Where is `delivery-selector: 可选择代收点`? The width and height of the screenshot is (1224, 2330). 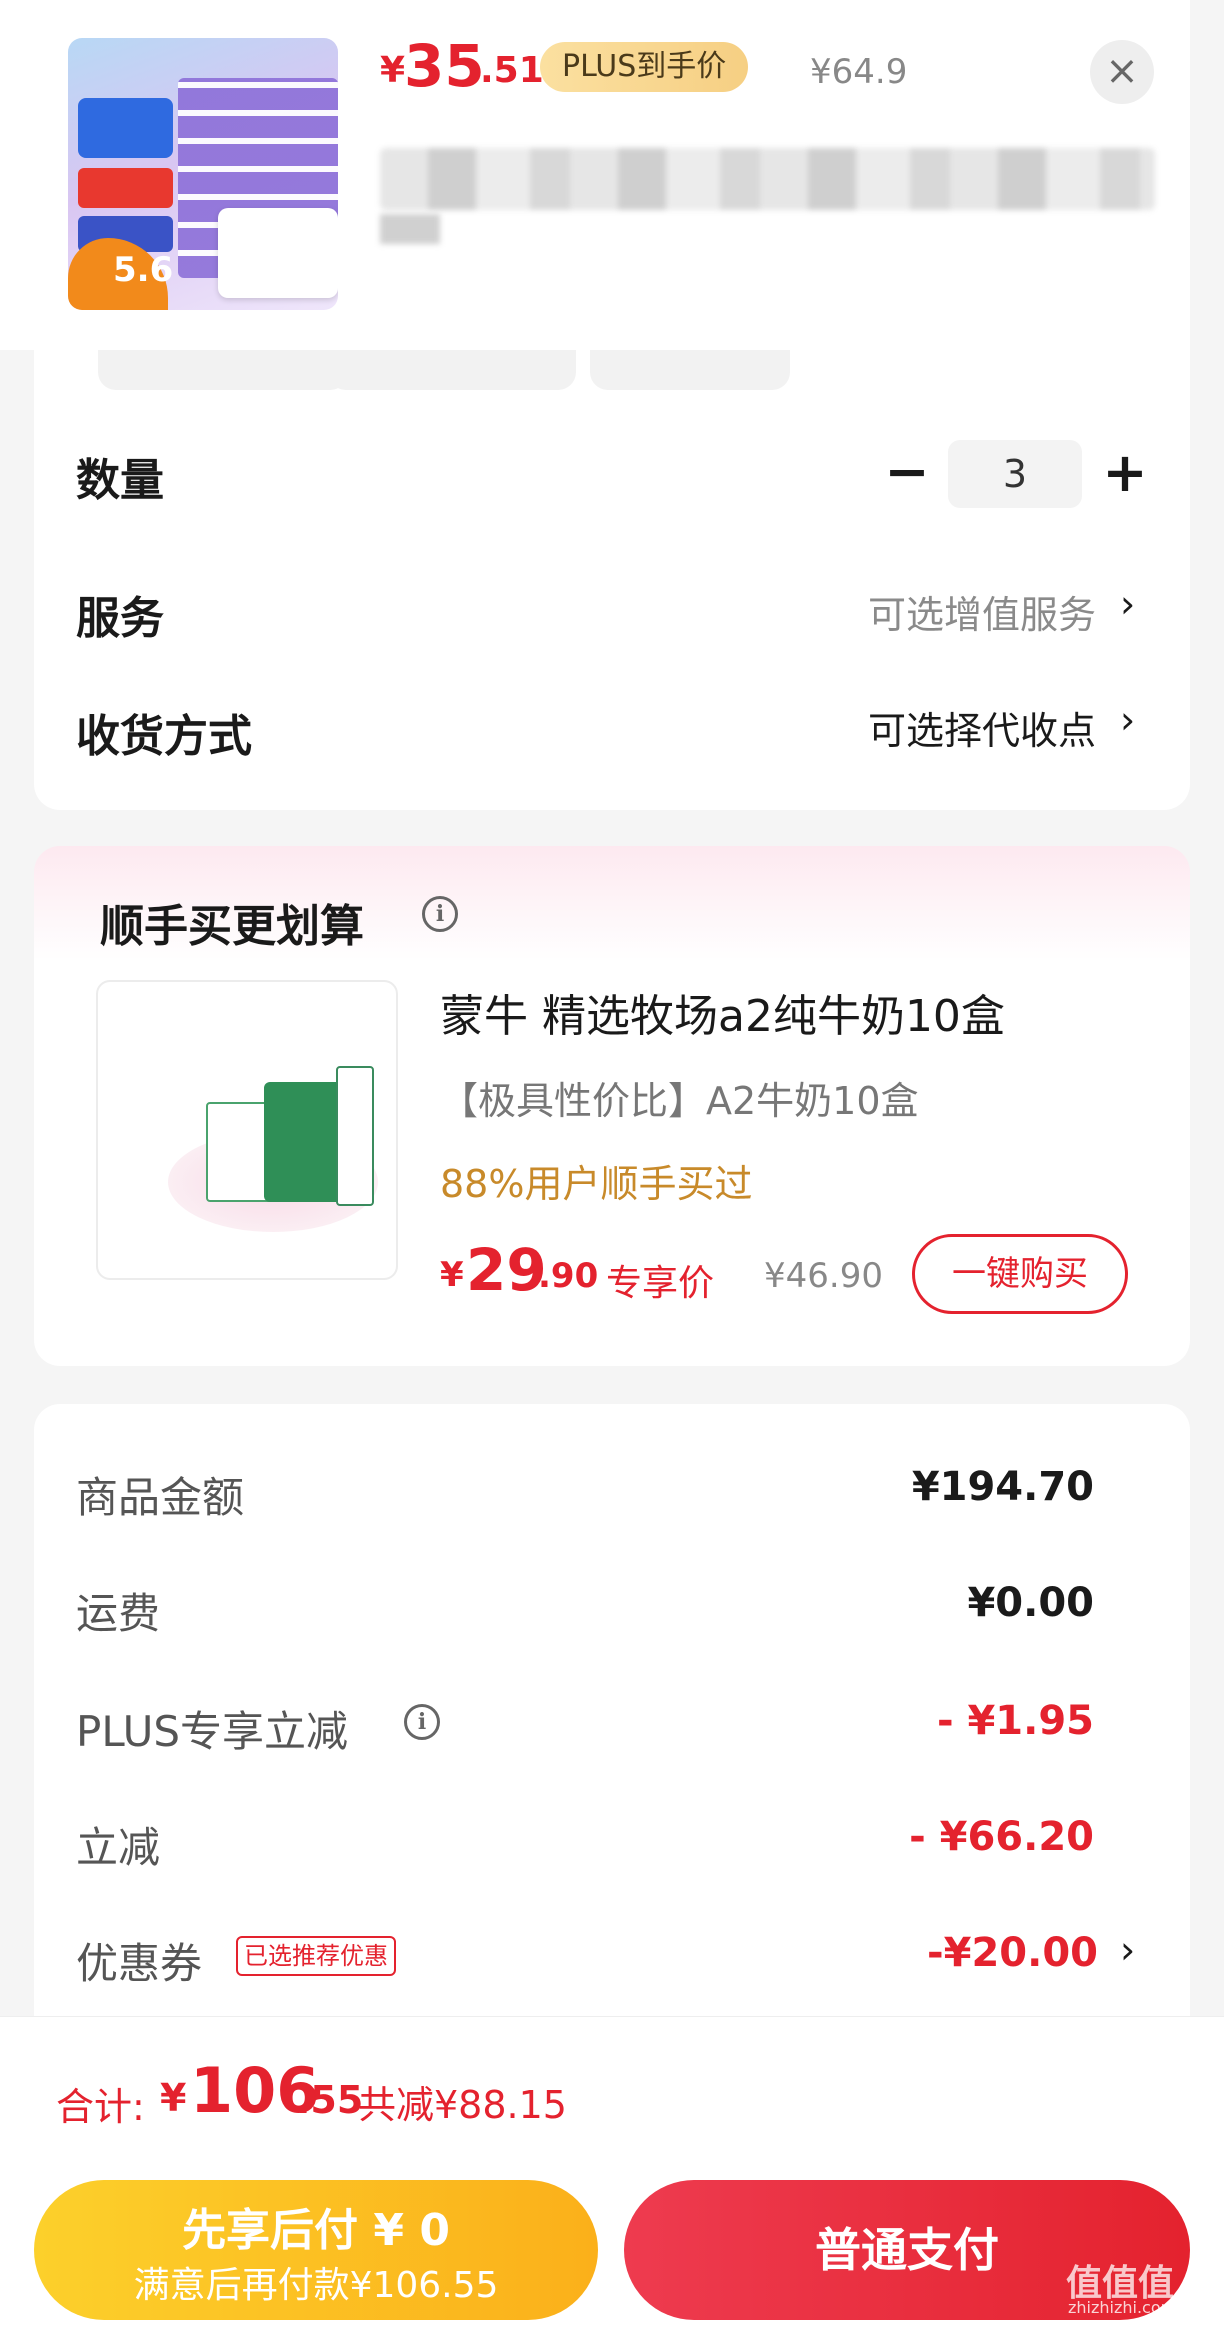 delivery-selector: 可选择代收点 is located at coordinates (898, 727).